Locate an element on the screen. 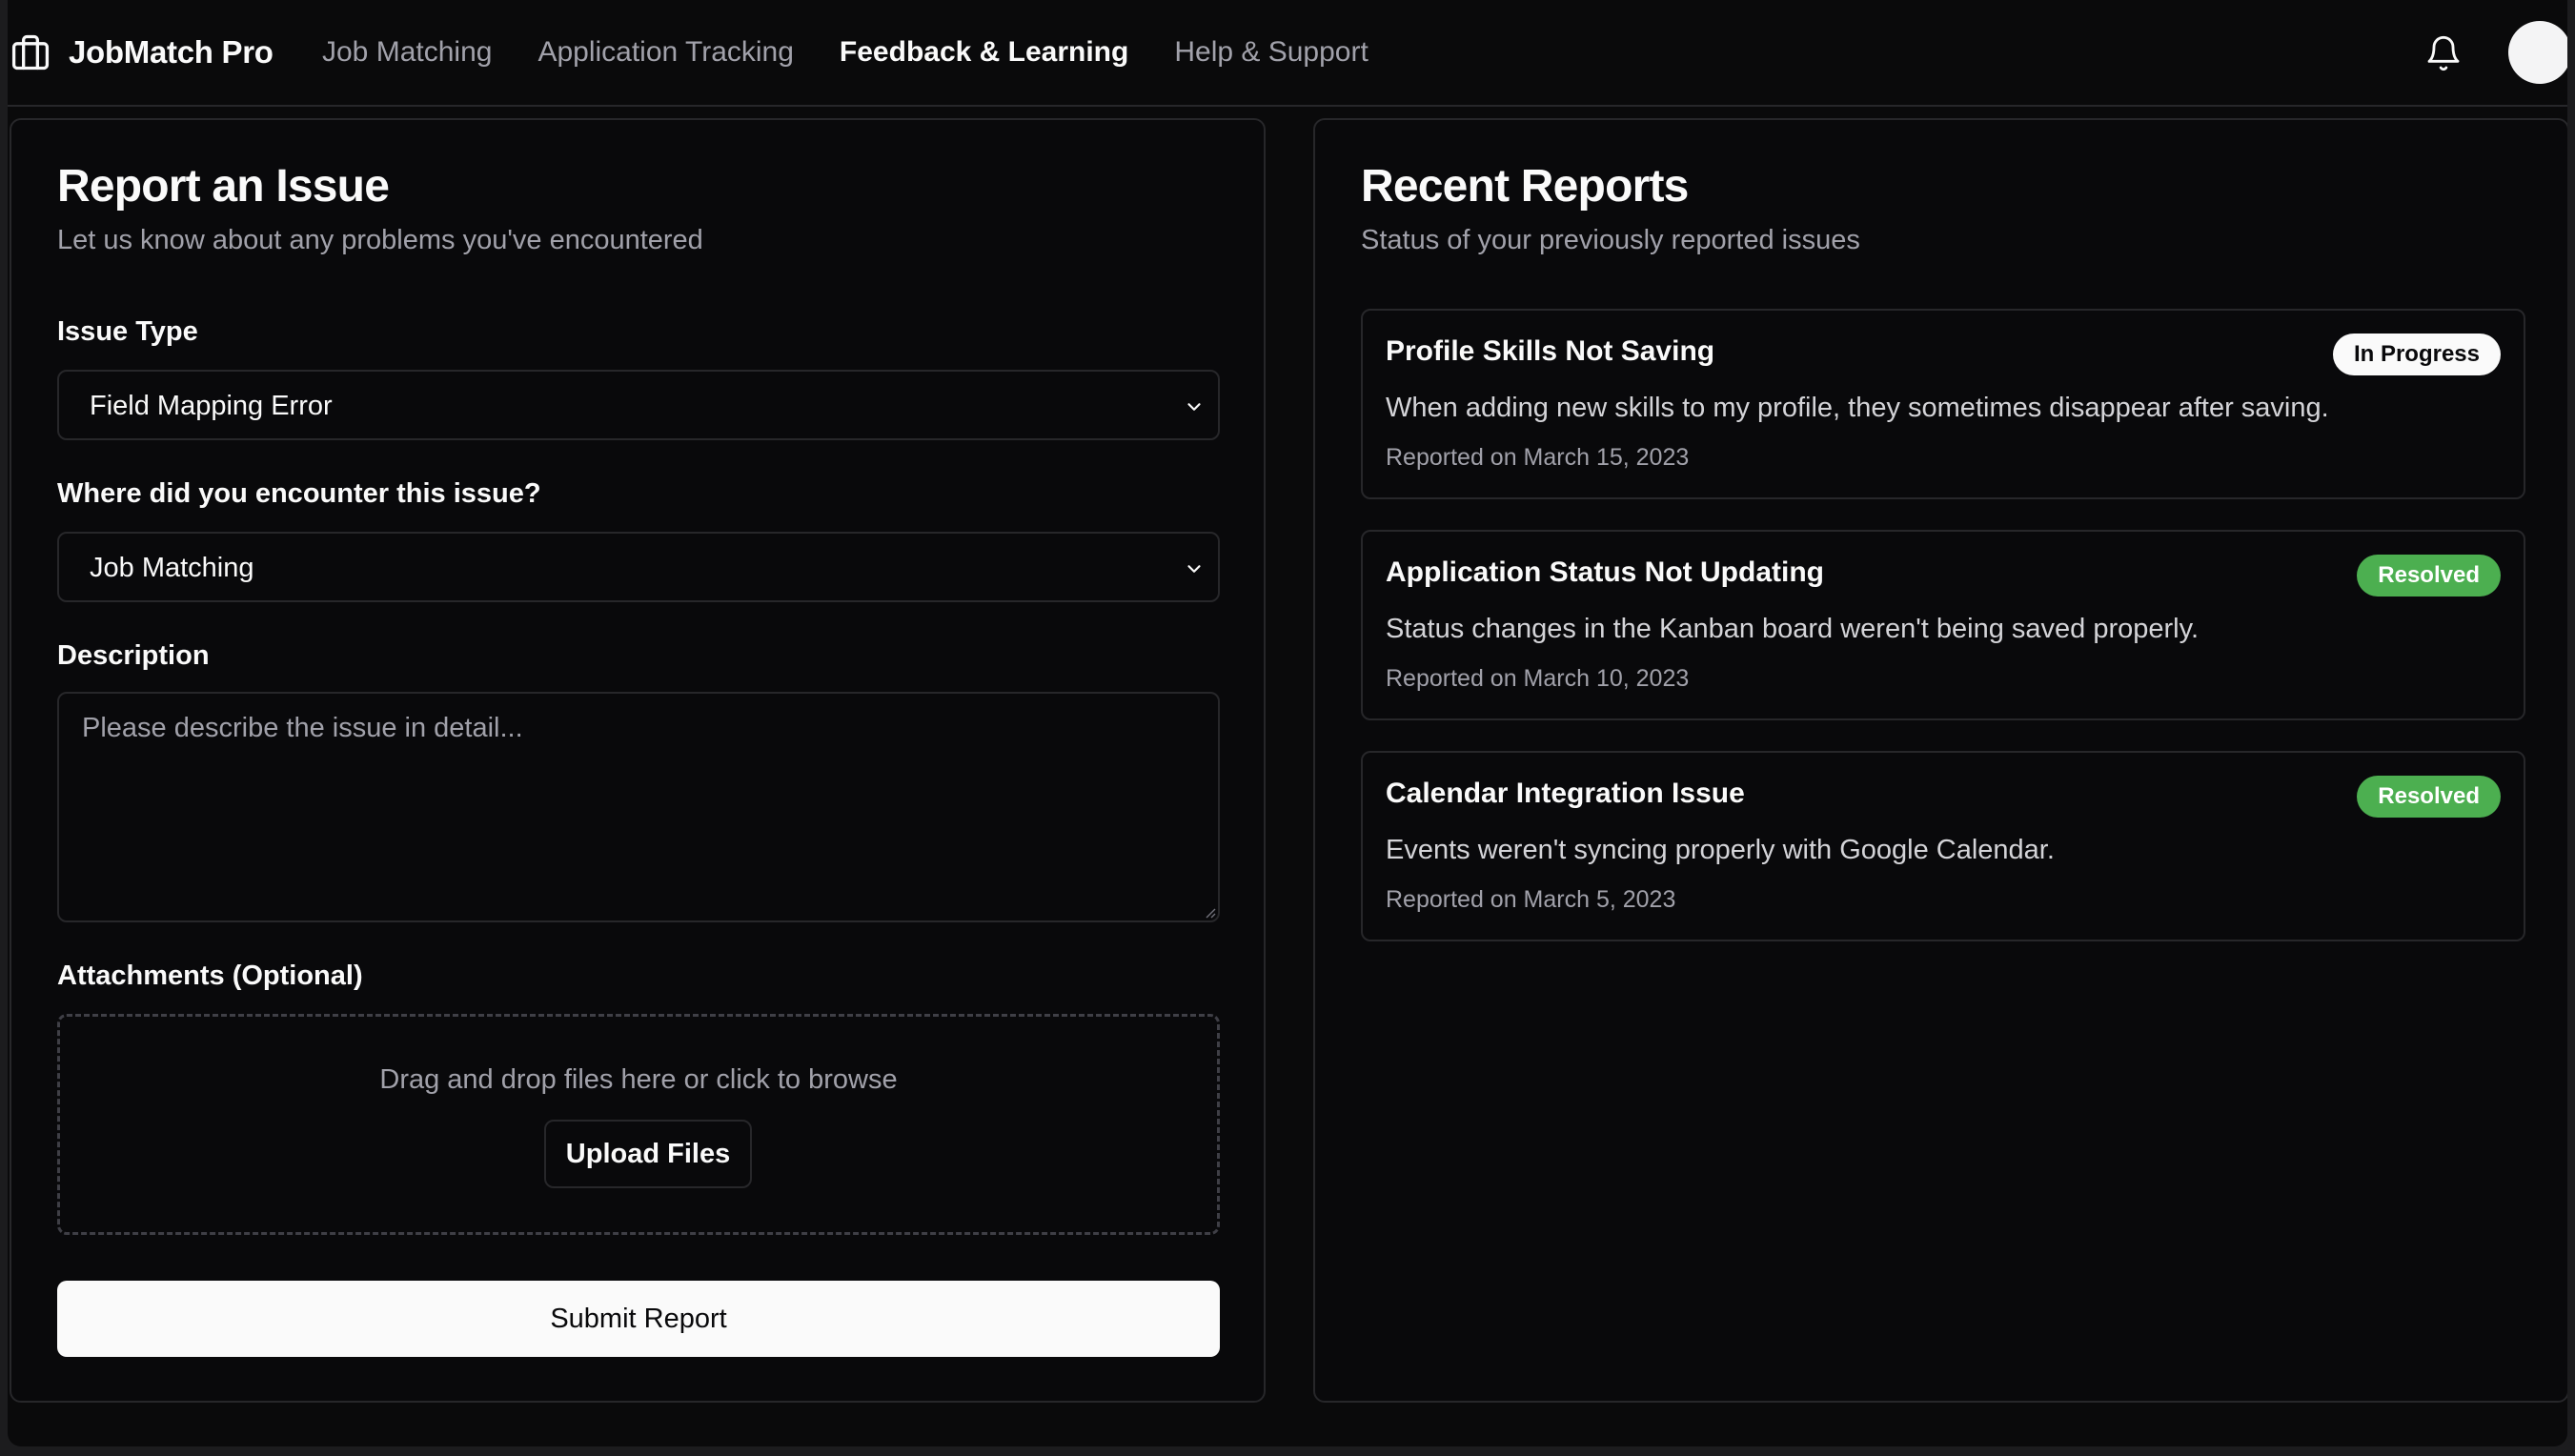 The image size is (2575, 1456). resize-grip-icon is located at coordinates (1210, 913).